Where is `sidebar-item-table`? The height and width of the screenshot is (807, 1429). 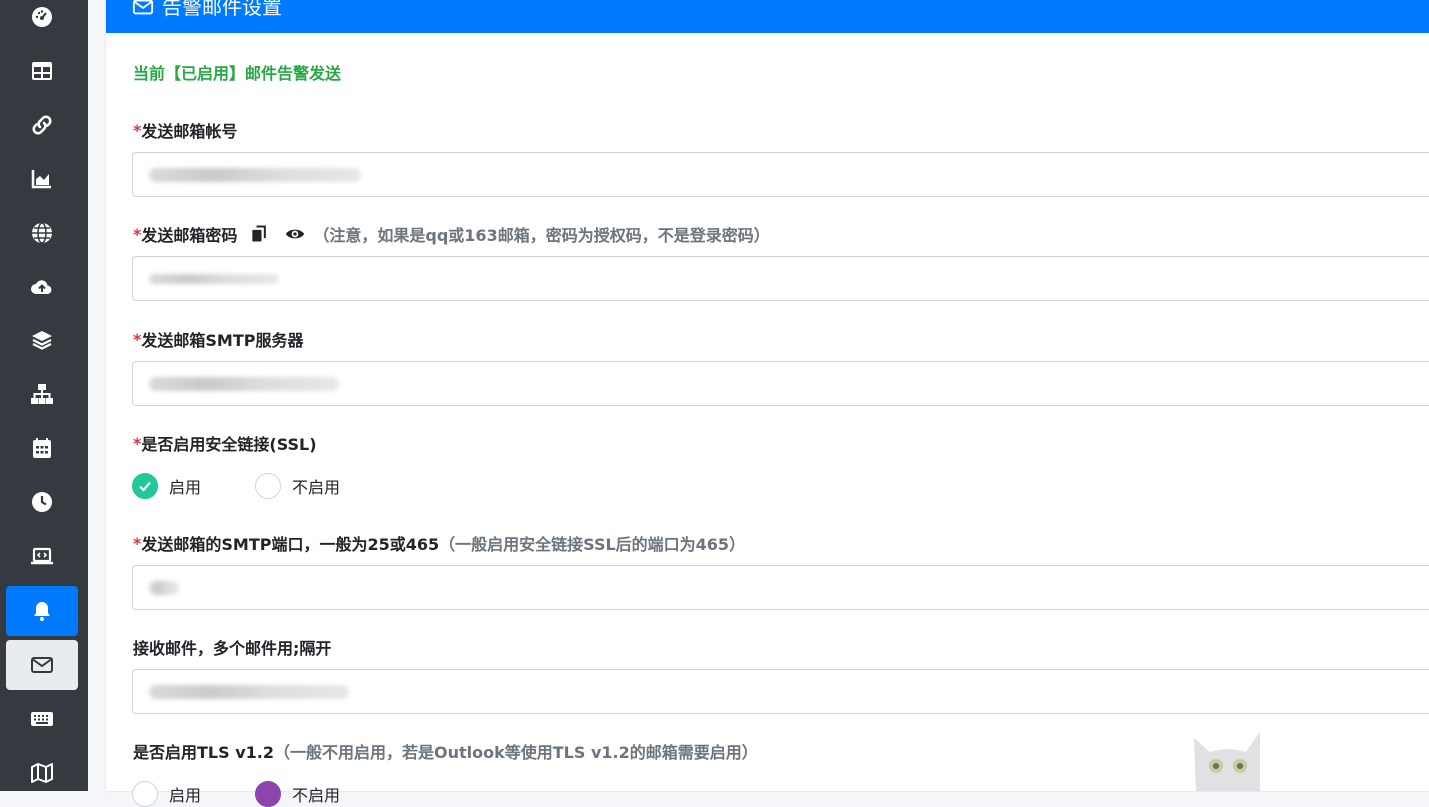 sidebar-item-table is located at coordinates (42, 71).